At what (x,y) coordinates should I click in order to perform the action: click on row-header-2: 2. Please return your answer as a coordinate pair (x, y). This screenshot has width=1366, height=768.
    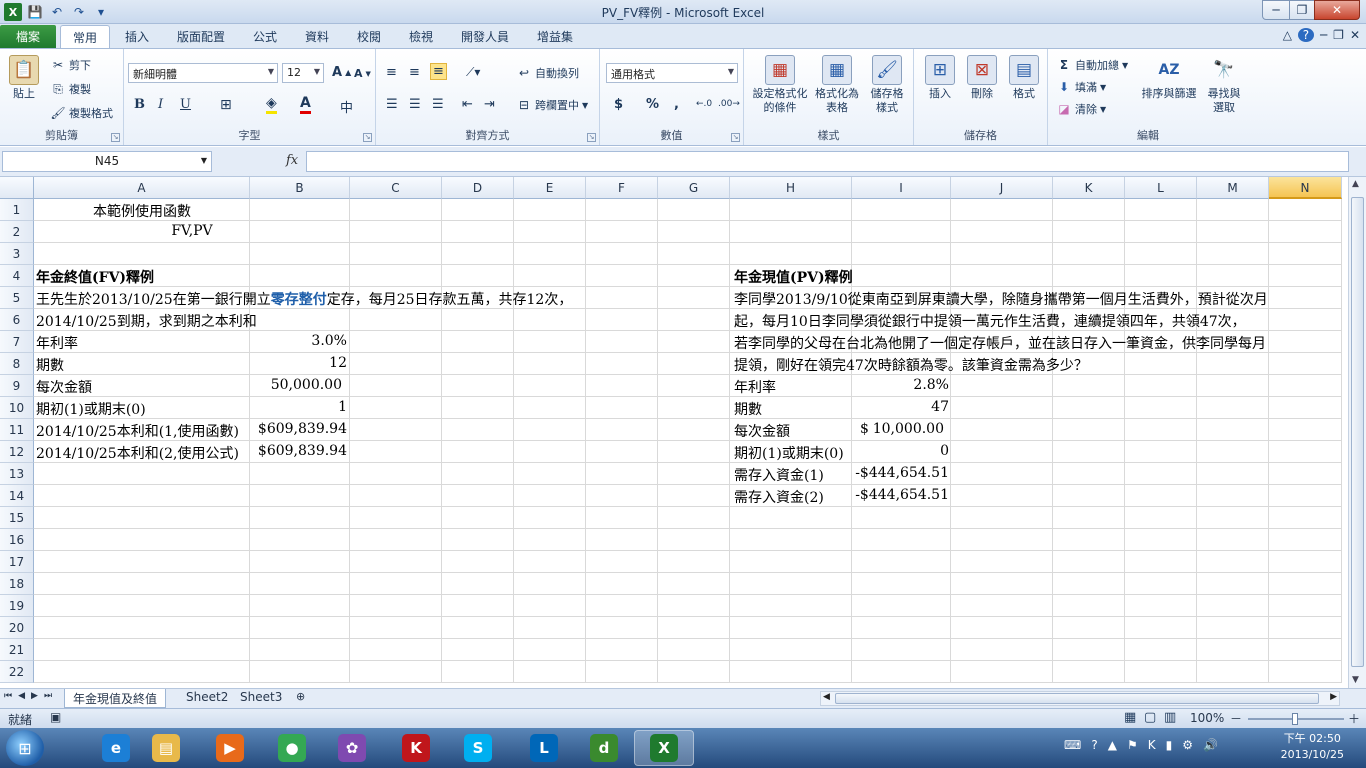
    Looking at the image, I should click on (17, 232).